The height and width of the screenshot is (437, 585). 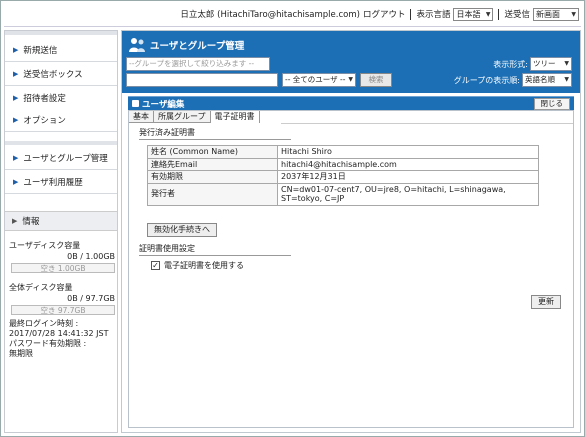 I want to click on users-icon, so click(x=137, y=45).